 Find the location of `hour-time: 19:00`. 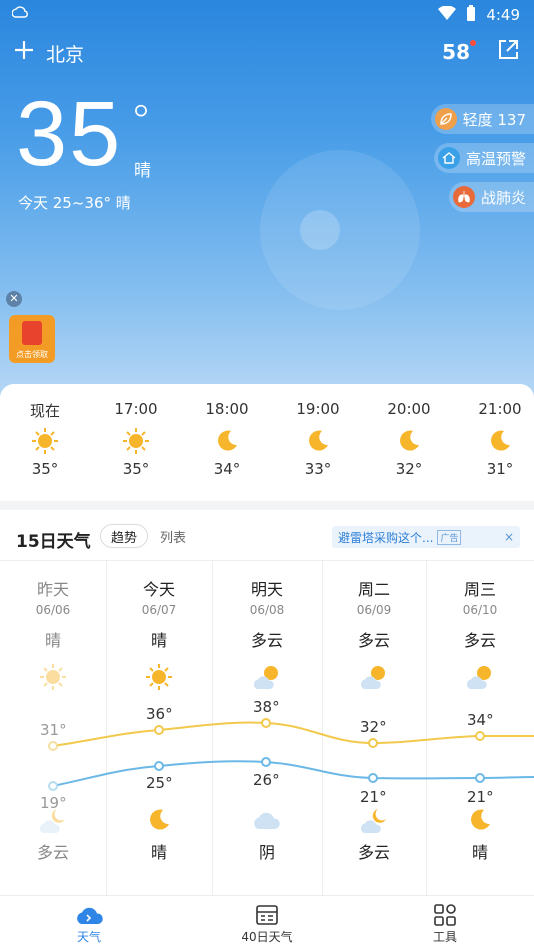

hour-time: 19:00 is located at coordinates (318, 409).